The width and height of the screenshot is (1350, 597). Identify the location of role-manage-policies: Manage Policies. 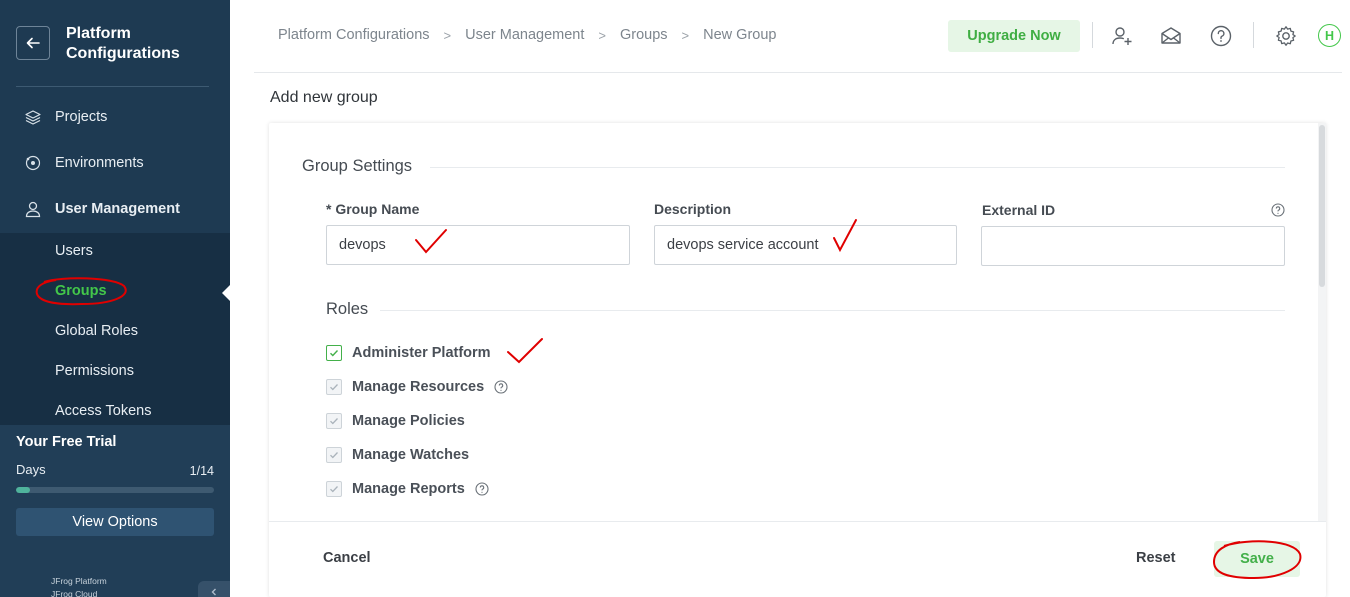
(395, 421).